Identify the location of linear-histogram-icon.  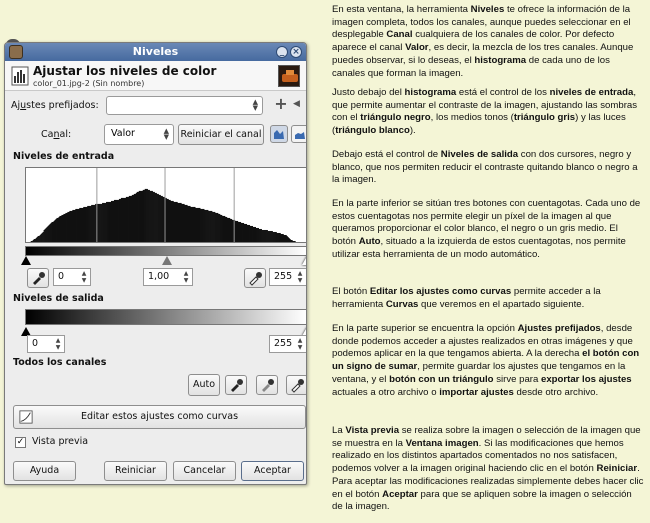
(279, 134).